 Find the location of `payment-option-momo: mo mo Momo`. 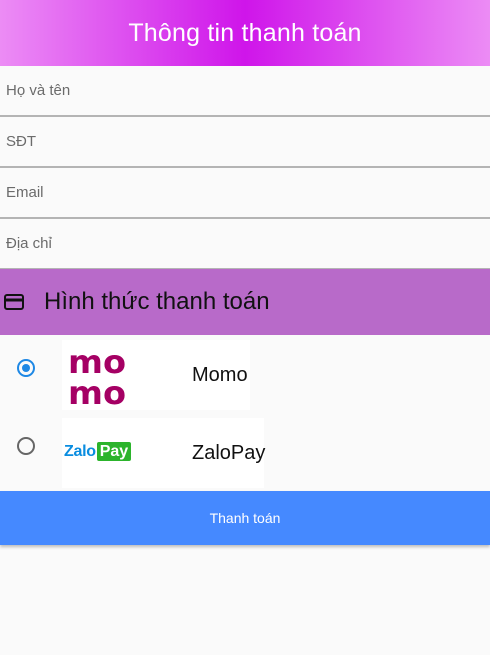

payment-option-momo: mo mo Momo is located at coordinates (245, 377).